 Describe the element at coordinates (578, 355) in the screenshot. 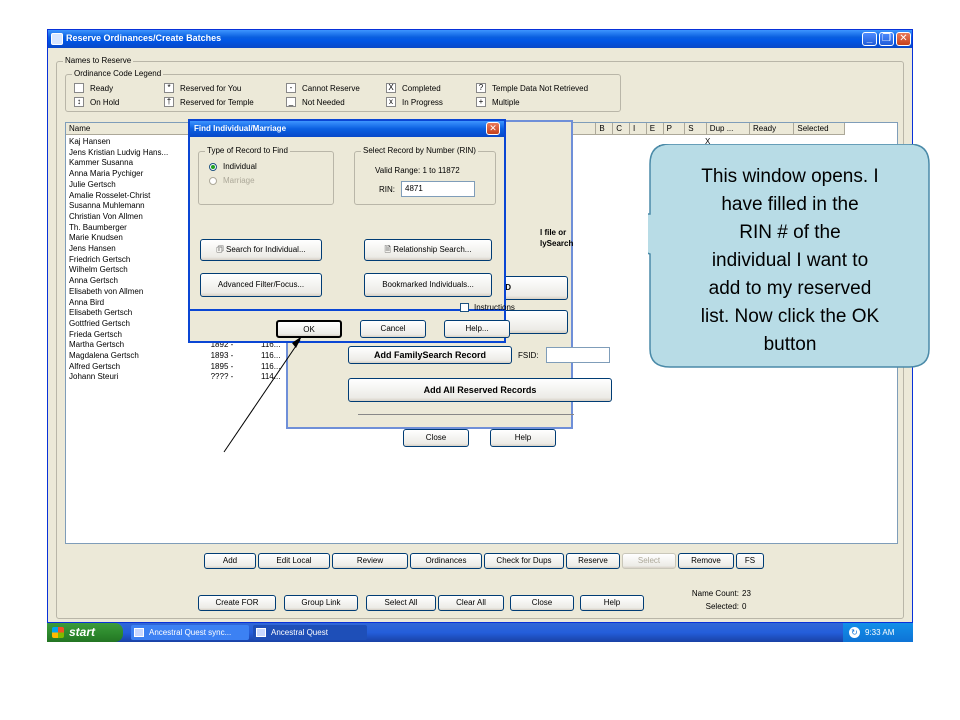

I see `fsid-input` at that location.